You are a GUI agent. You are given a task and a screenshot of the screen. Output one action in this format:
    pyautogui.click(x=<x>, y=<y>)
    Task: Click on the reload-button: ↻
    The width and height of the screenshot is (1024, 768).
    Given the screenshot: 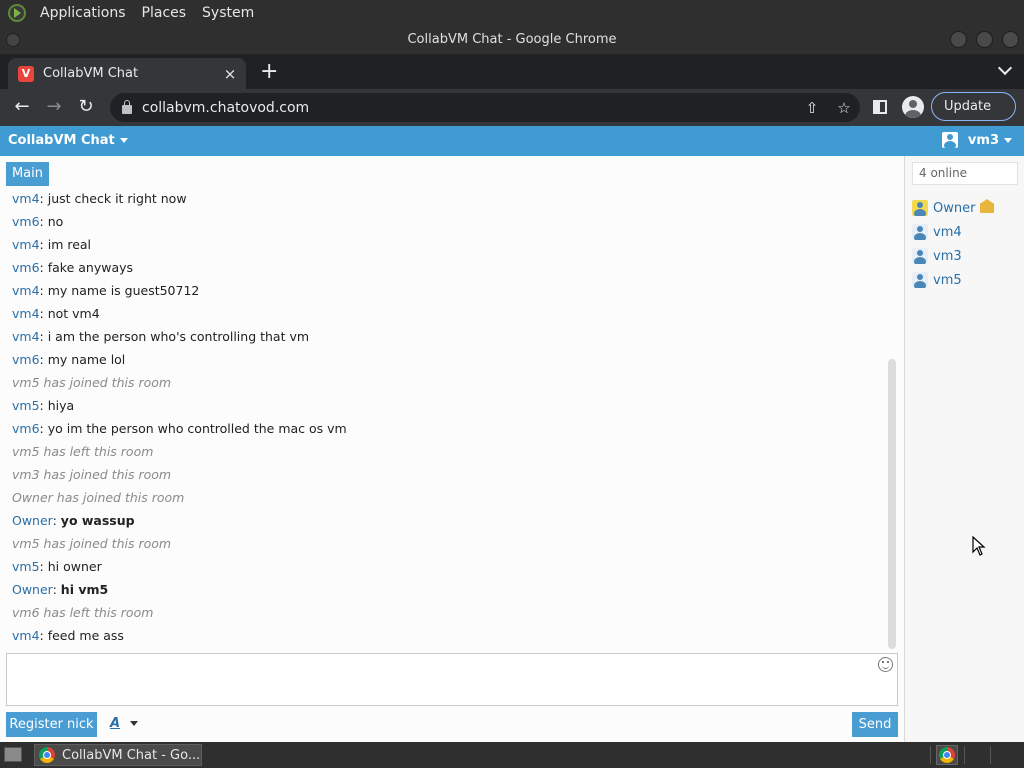 What is the action you would take?
    pyautogui.click(x=86, y=107)
    